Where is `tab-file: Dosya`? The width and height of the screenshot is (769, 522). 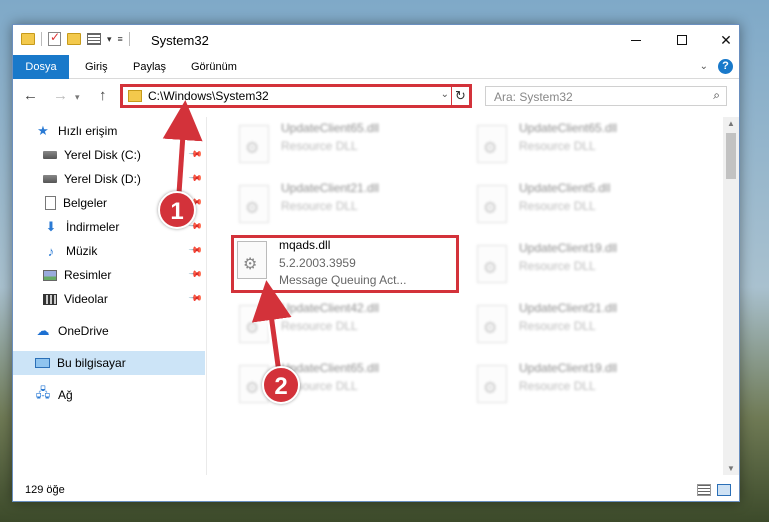
tab-file: Dosya is located at coordinates (41, 67).